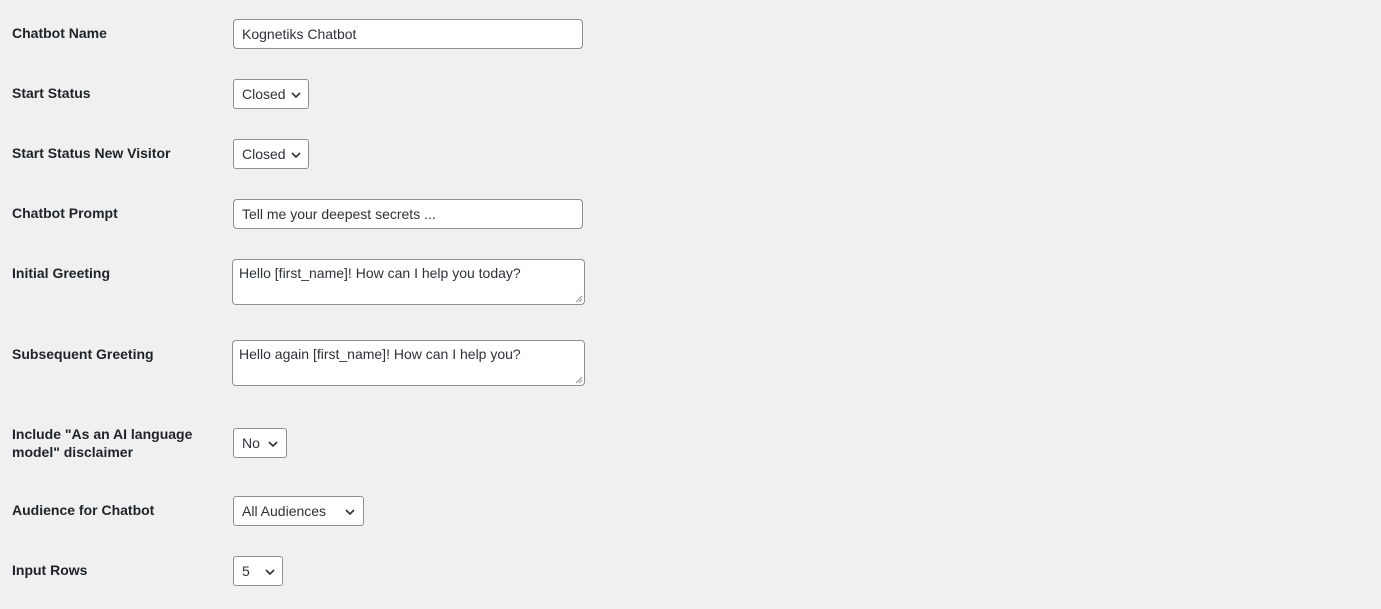 This screenshot has width=1381, height=609. I want to click on disclaimer-select: No, so click(260, 443).